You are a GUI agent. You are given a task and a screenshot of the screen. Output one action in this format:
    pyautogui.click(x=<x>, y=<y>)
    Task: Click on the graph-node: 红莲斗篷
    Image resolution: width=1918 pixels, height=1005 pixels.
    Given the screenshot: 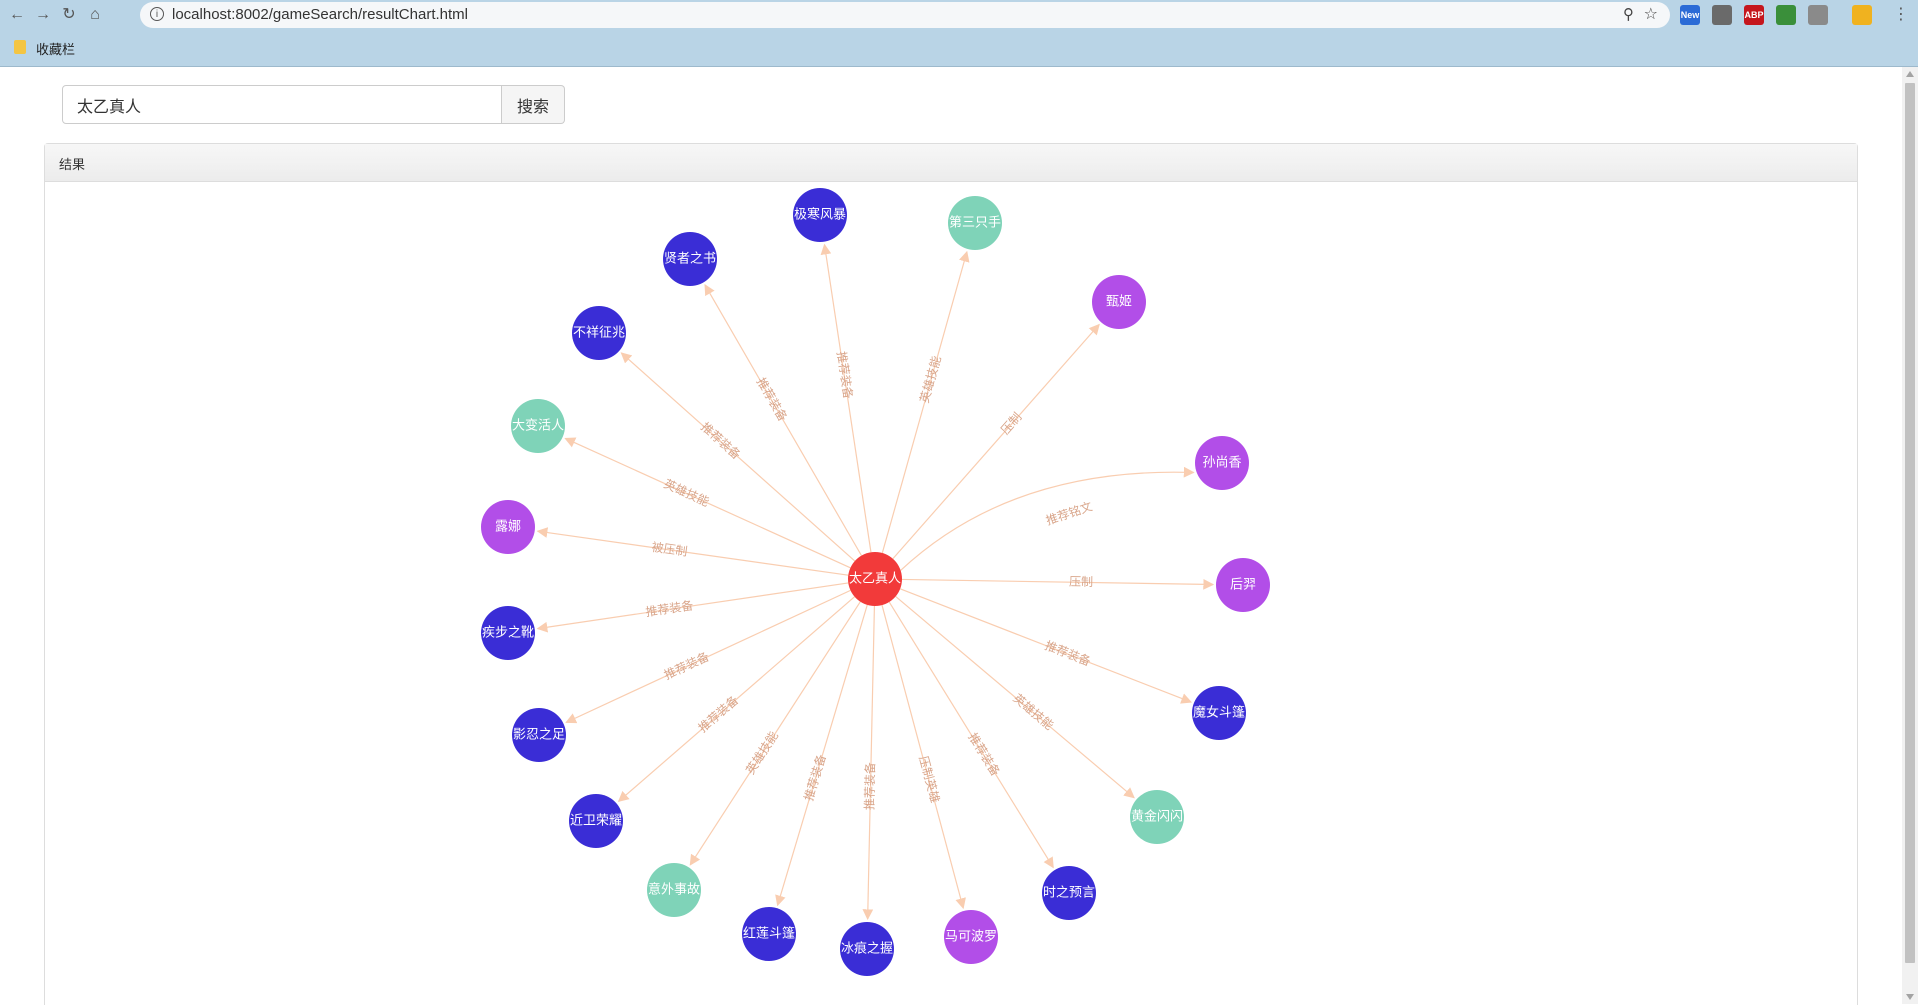 What is the action you would take?
    pyautogui.click(x=769, y=934)
    